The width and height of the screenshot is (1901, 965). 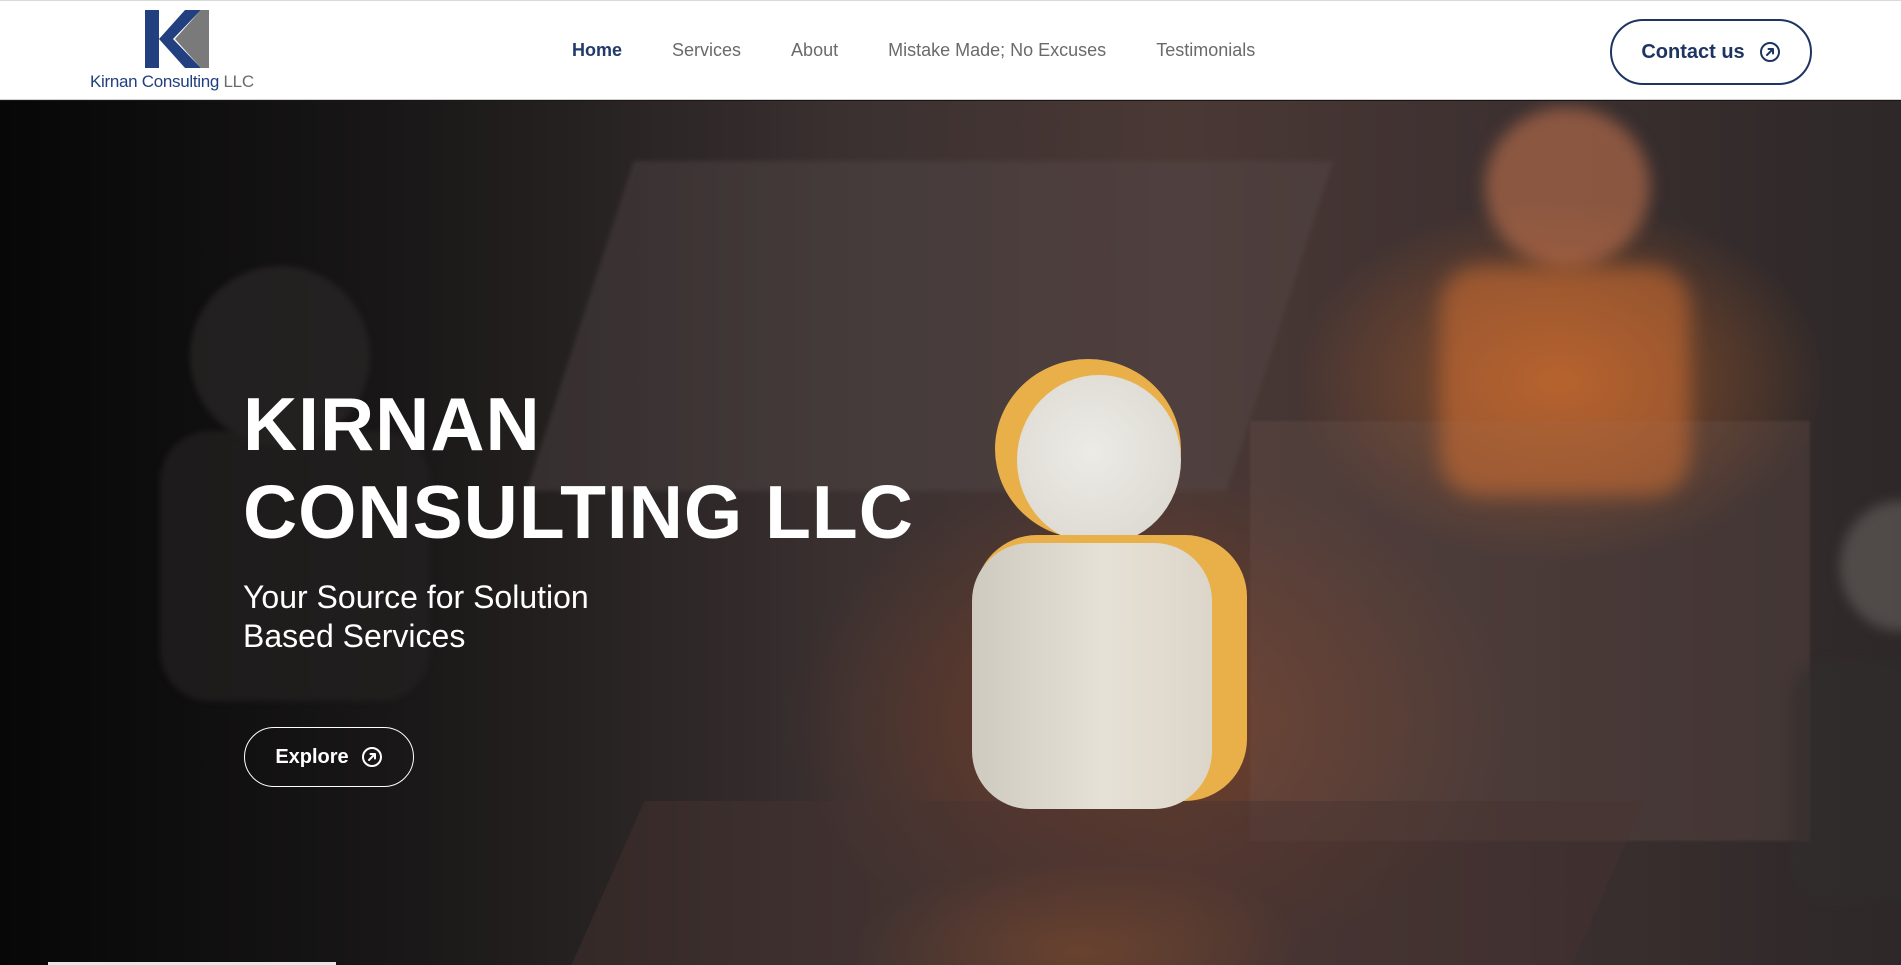 I want to click on kirnan-logo-icon, so click(x=177, y=39).